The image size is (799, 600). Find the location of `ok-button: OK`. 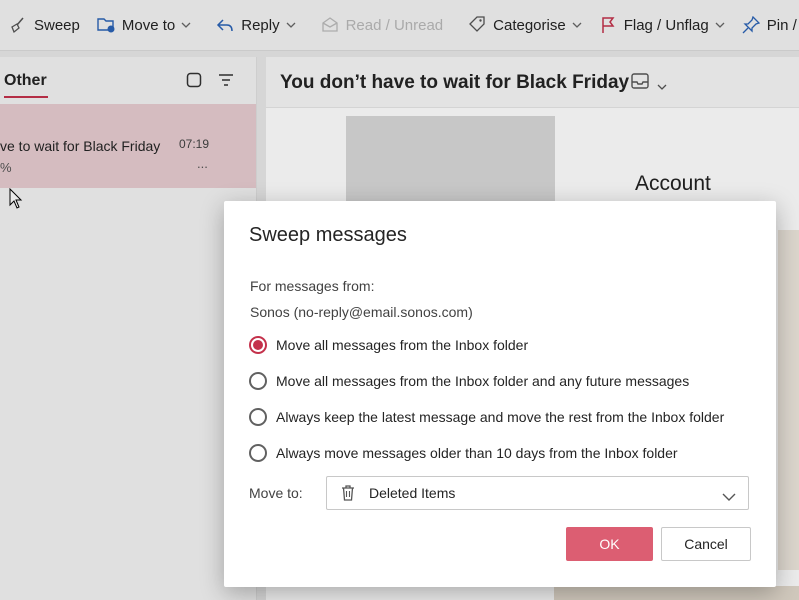

ok-button: OK is located at coordinates (609, 544).